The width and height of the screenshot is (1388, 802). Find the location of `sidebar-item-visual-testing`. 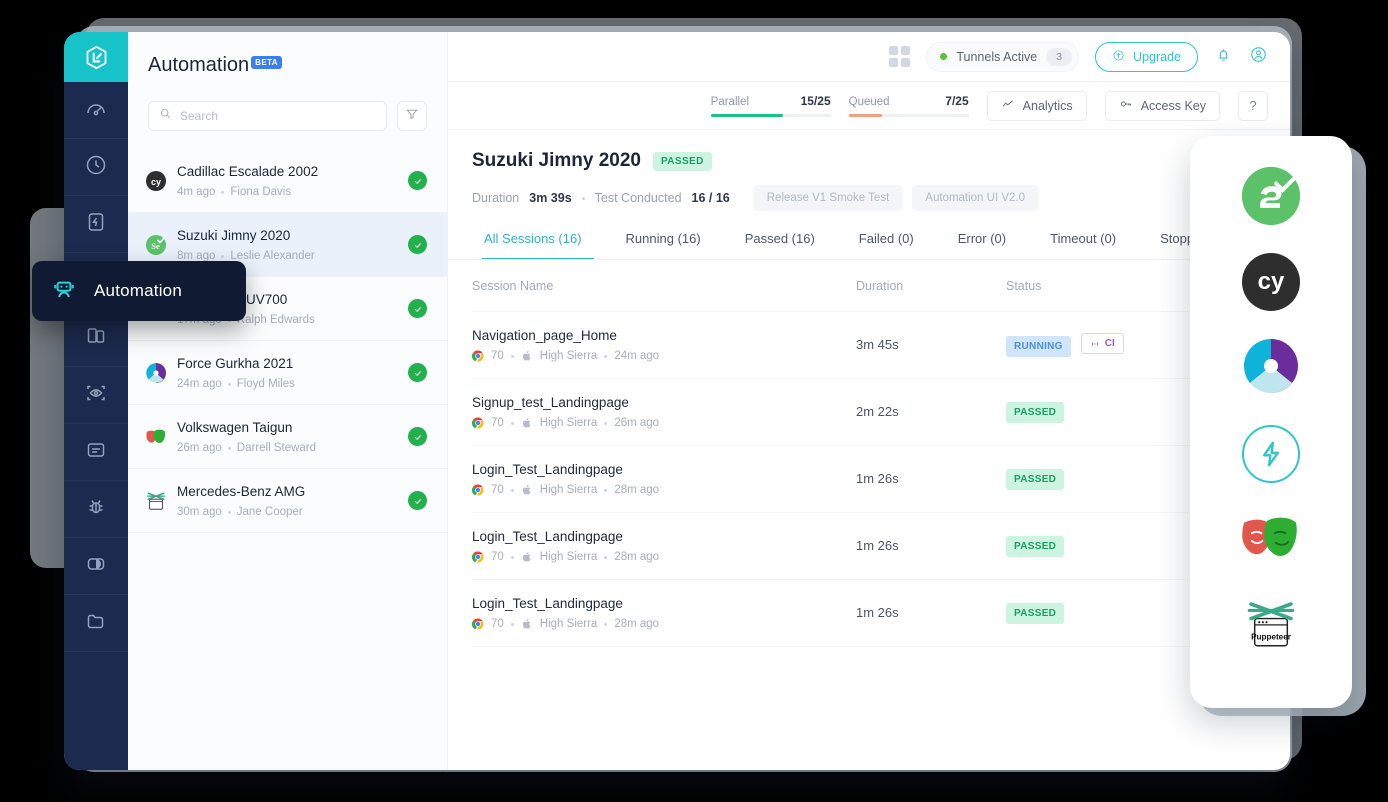

sidebar-item-visual-testing is located at coordinates (96, 395).